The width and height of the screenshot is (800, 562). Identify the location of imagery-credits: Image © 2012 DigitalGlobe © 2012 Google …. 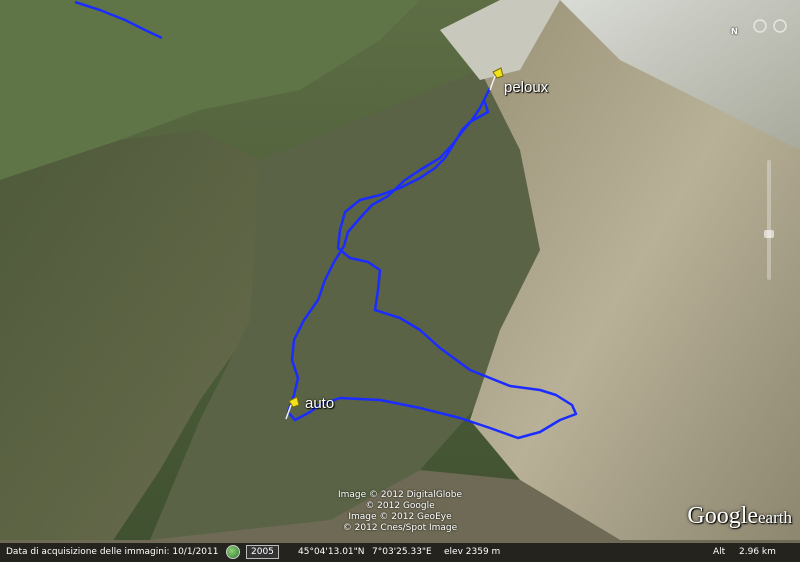
(400, 512).